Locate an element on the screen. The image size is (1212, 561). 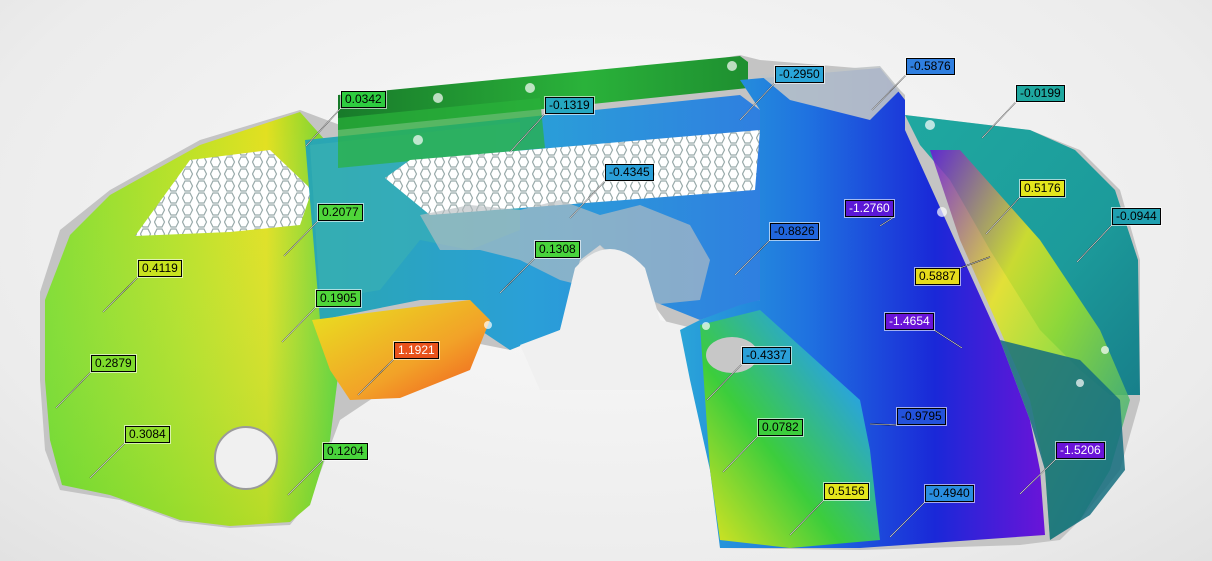
deviation-callout-c14: 0.5887 is located at coordinates (937, 276).